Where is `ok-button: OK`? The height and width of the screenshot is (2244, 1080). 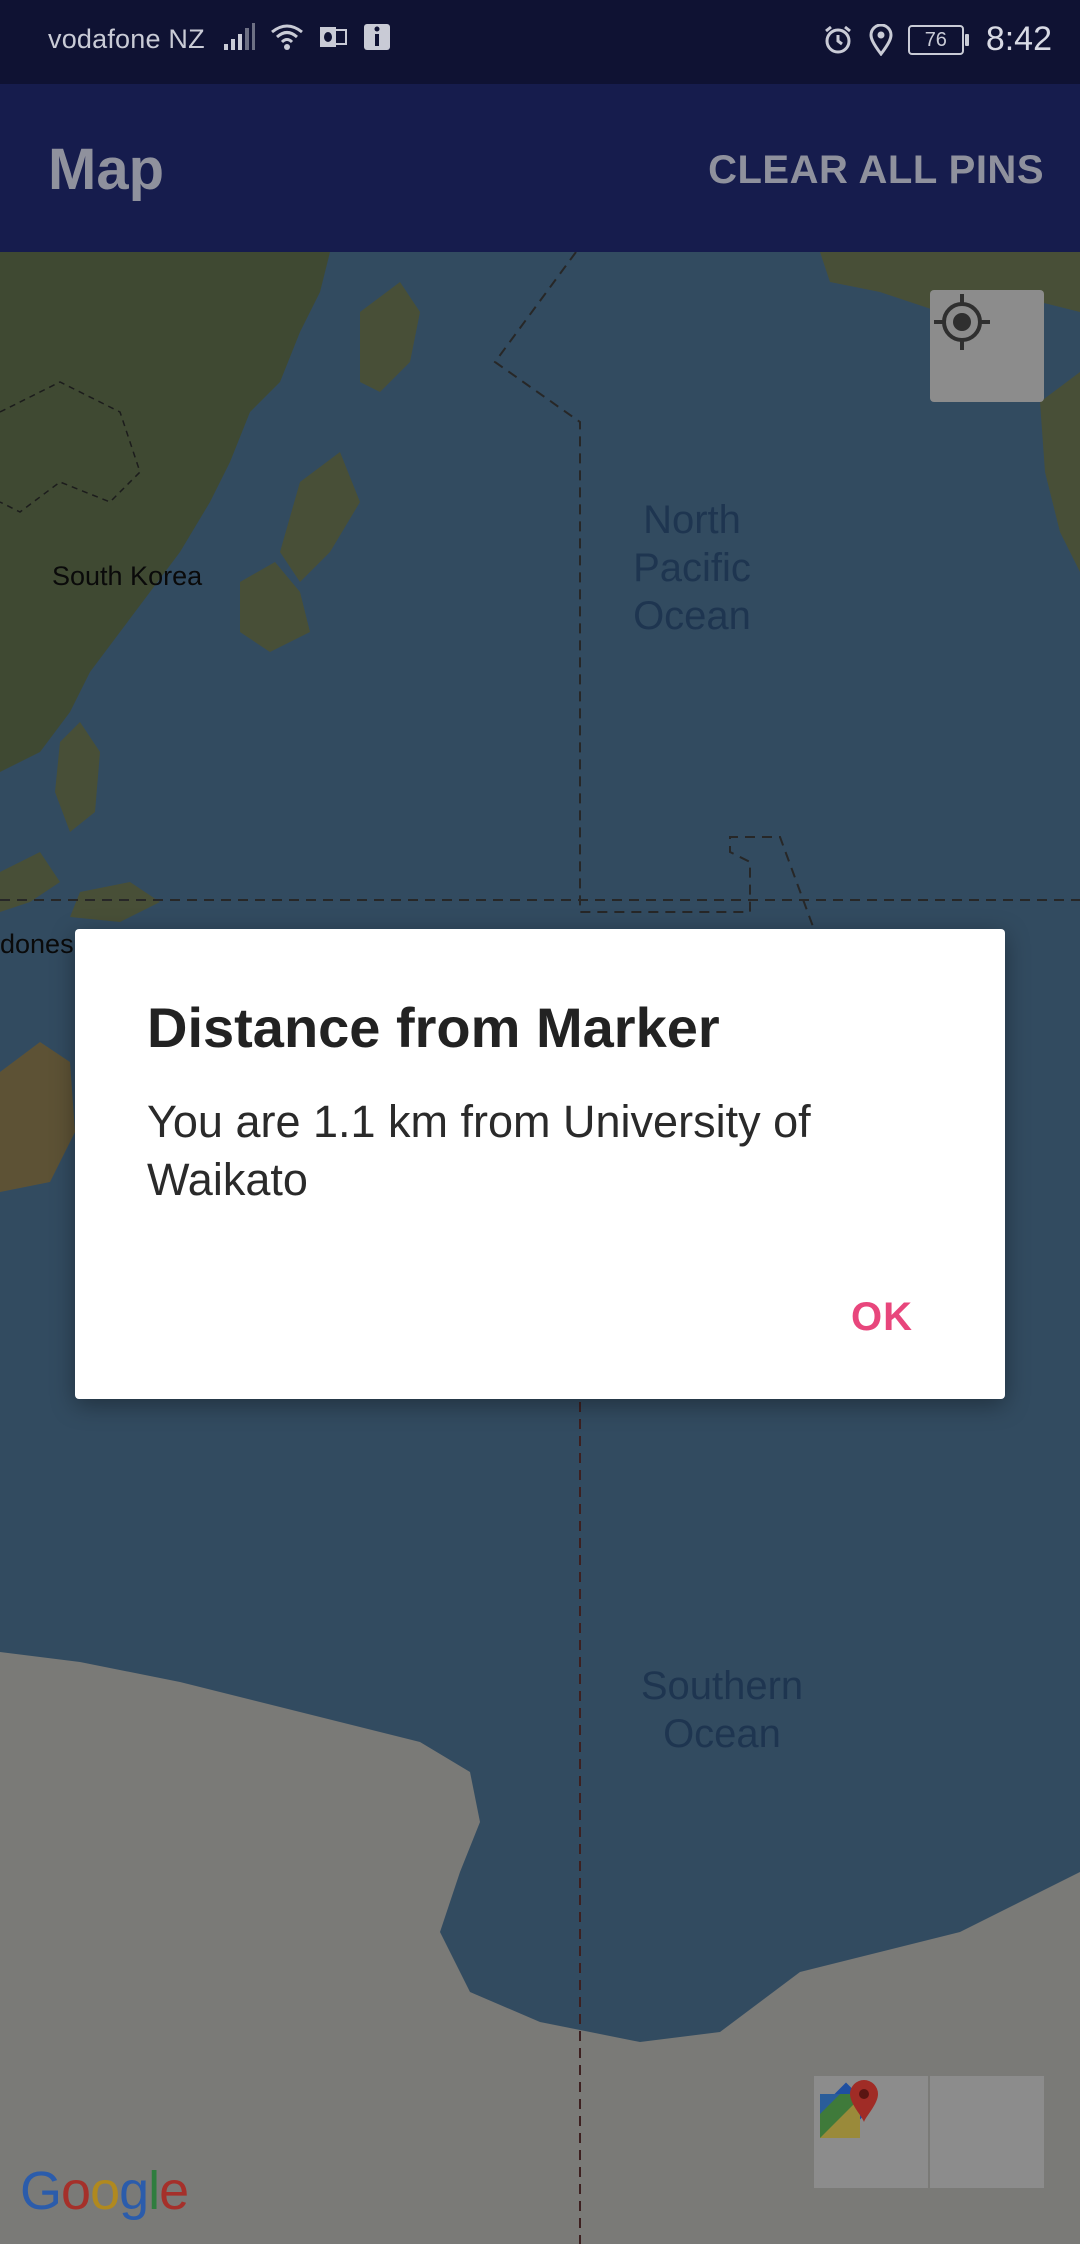 ok-button: OK is located at coordinates (882, 1317).